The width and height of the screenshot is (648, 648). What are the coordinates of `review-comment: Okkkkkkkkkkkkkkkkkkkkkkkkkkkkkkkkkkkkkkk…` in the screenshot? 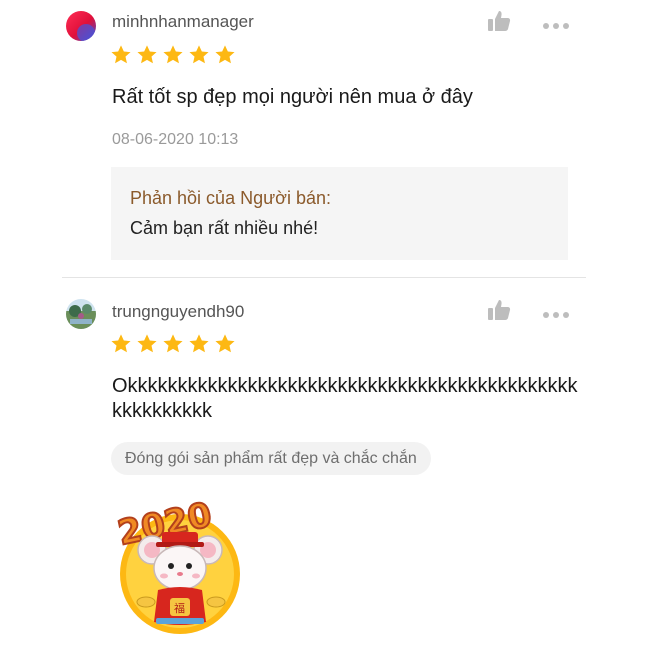 It's located at (345, 398).